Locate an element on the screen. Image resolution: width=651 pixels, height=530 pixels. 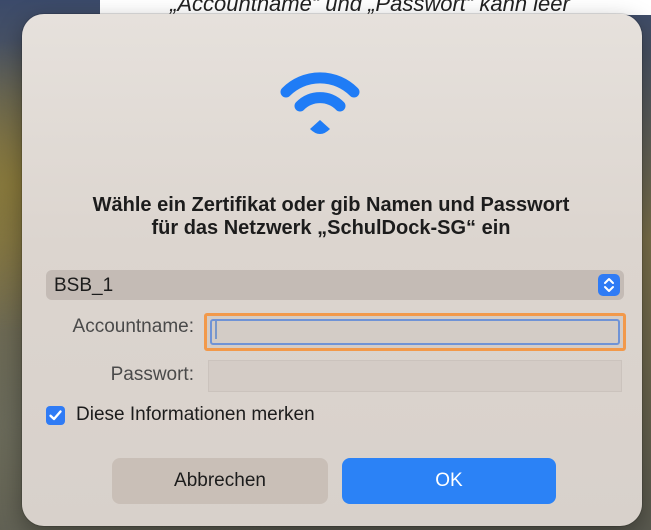
certificate-select-value: BSB_1 is located at coordinates (84, 285).